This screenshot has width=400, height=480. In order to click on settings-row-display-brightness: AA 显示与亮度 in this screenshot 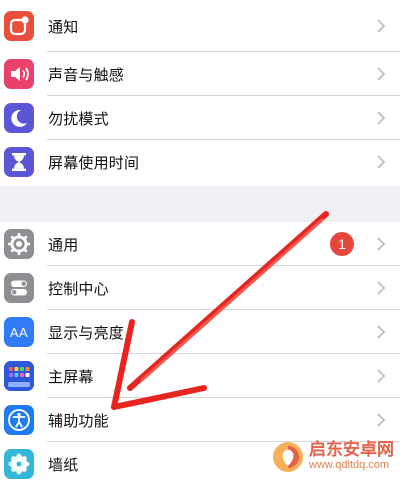, I will do `click(200, 332)`.